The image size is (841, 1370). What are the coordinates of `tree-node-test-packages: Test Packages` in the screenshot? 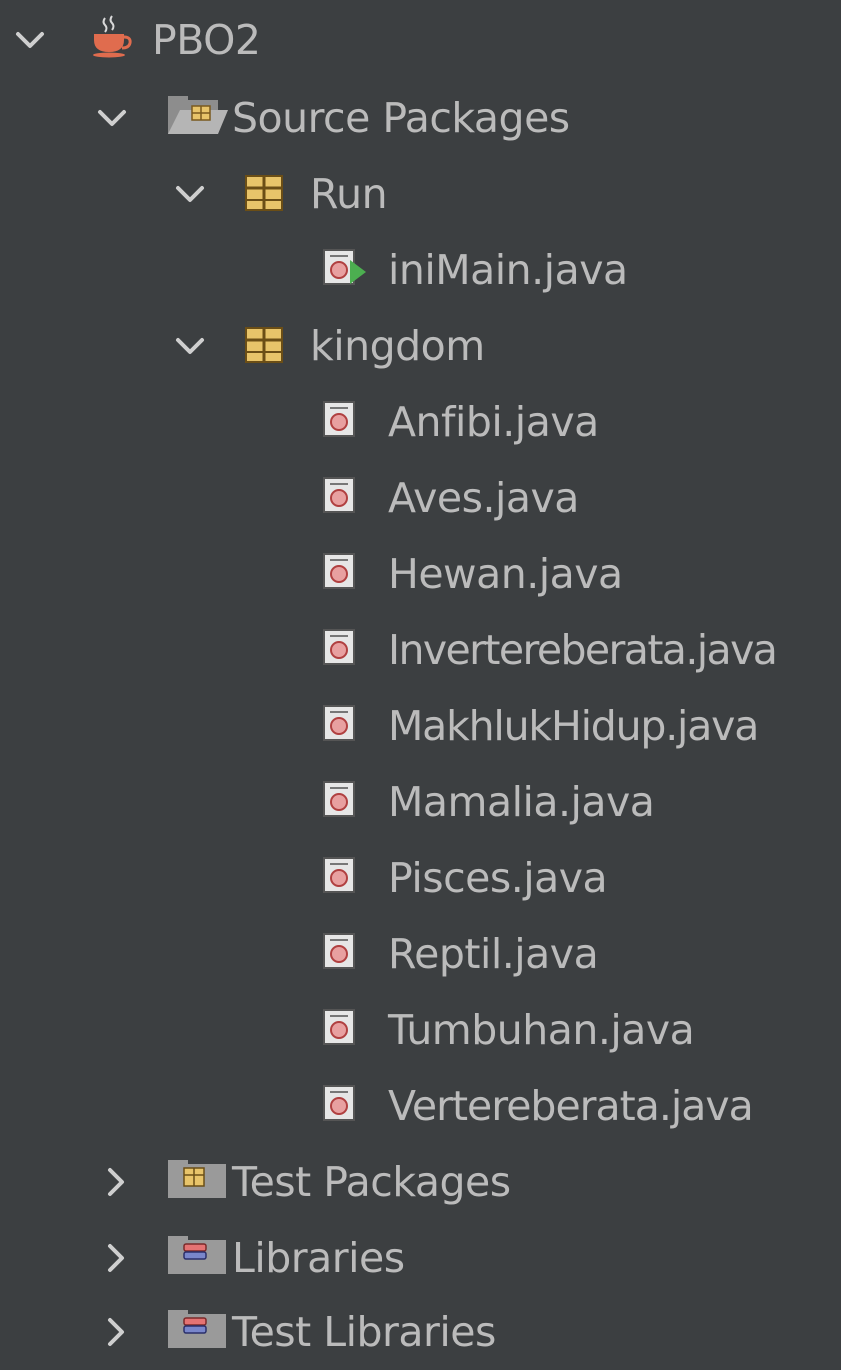 It's located at (420, 1182).